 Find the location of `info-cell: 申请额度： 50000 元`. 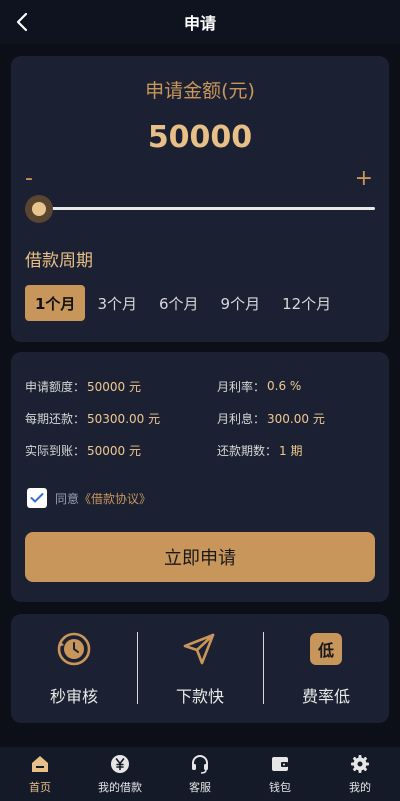

info-cell: 申请额度： 50000 元 is located at coordinates (113, 386).